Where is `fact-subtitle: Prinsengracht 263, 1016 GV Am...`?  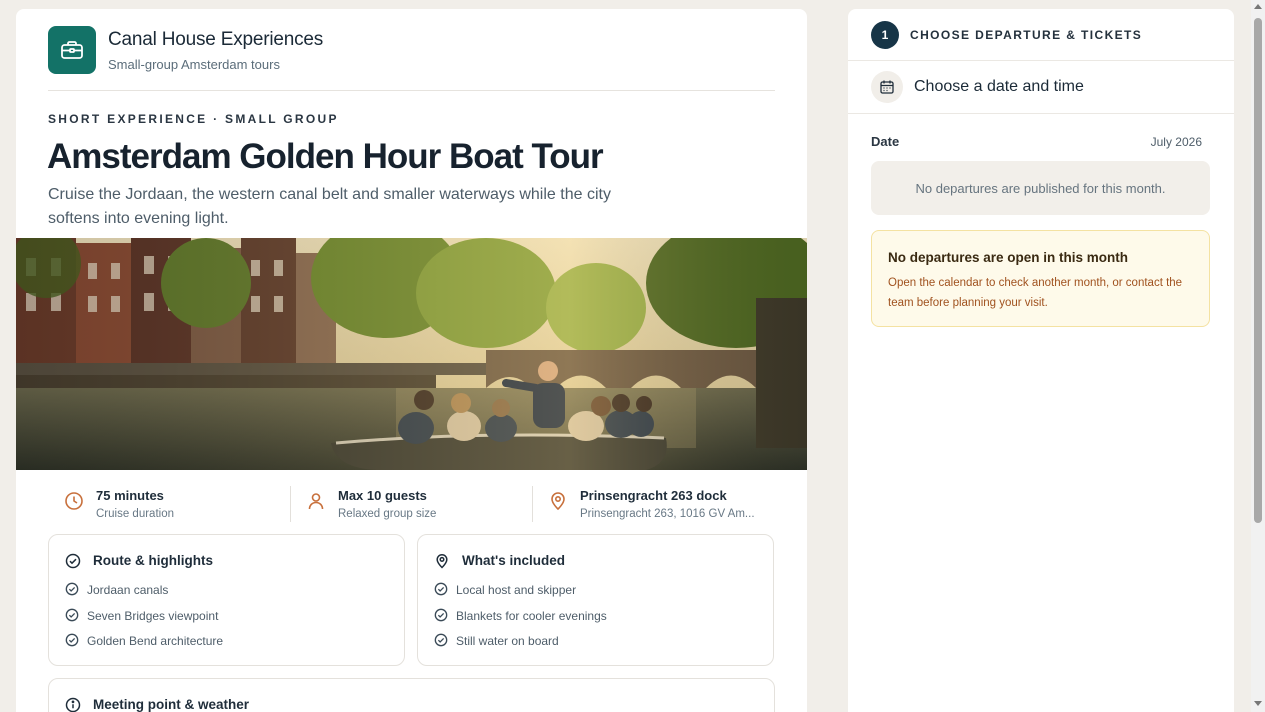
fact-subtitle: Prinsengracht 263, 1016 GV Am... is located at coordinates (667, 514).